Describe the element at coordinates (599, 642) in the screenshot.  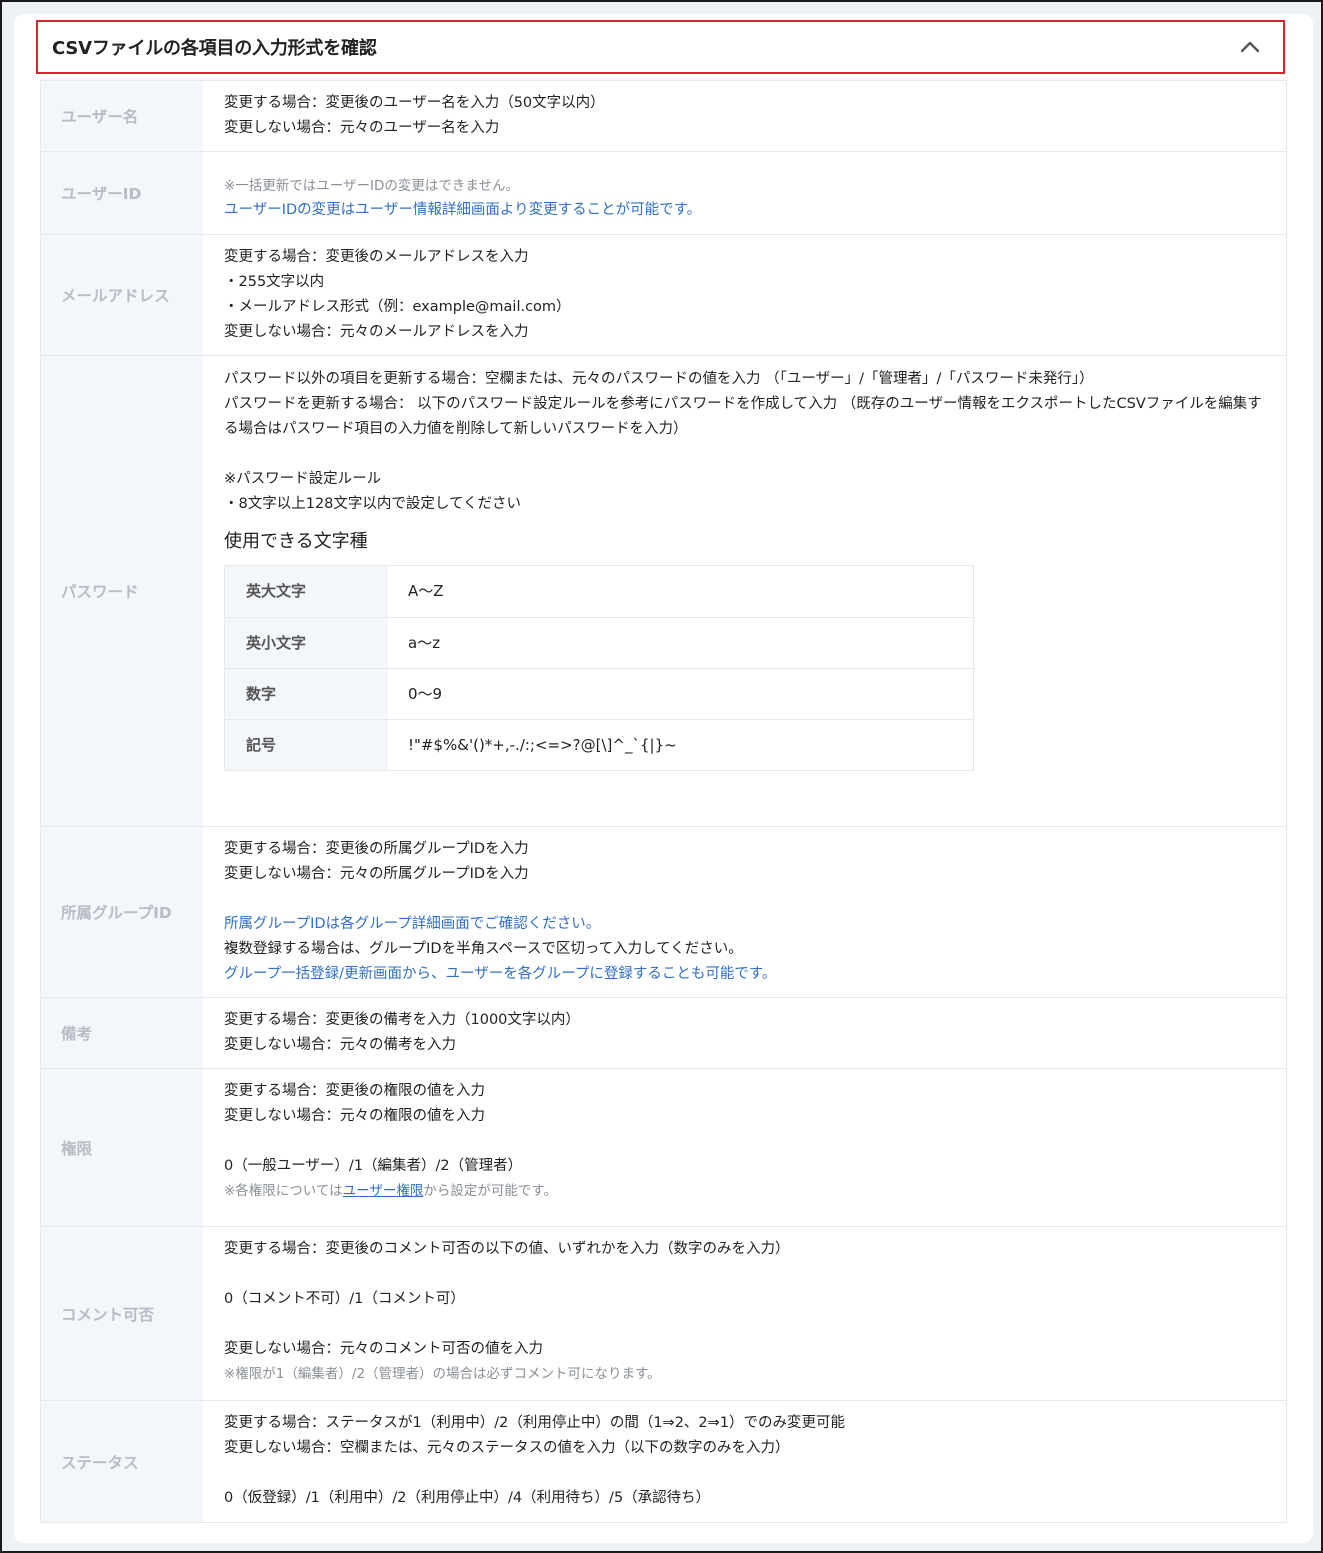
I see `chars-row: 英小文字 a〜z` at that location.